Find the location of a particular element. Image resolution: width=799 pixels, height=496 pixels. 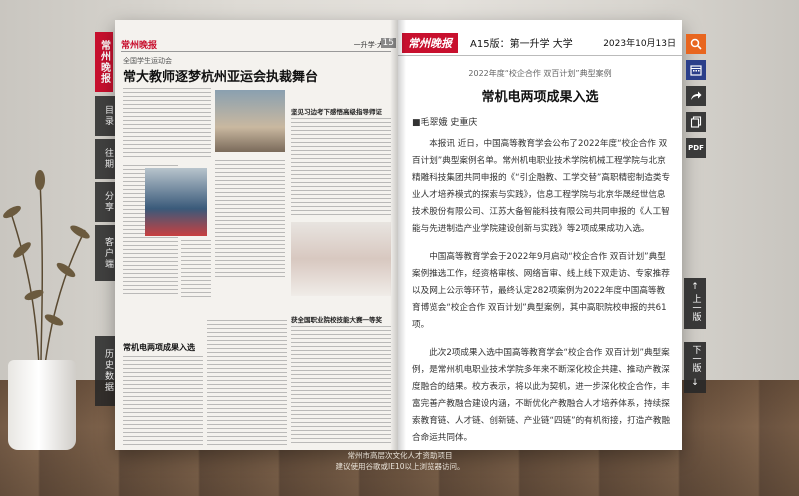

search-icon is located at coordinates (696, 44).